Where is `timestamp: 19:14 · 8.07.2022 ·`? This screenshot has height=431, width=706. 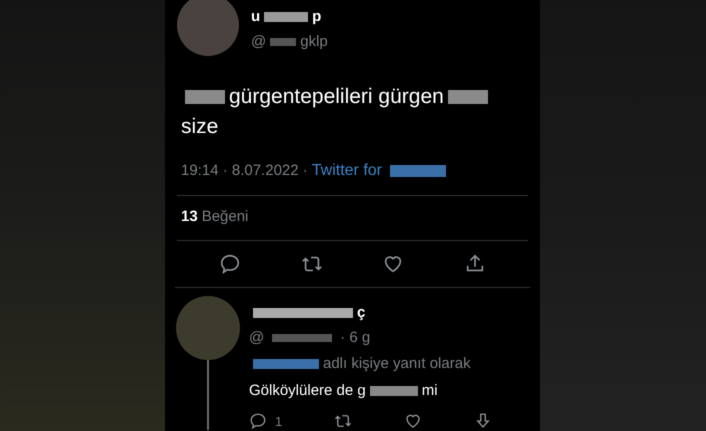
timestamp: 19:14 · 8.07.2022 · is located at coordinates (244, 170).